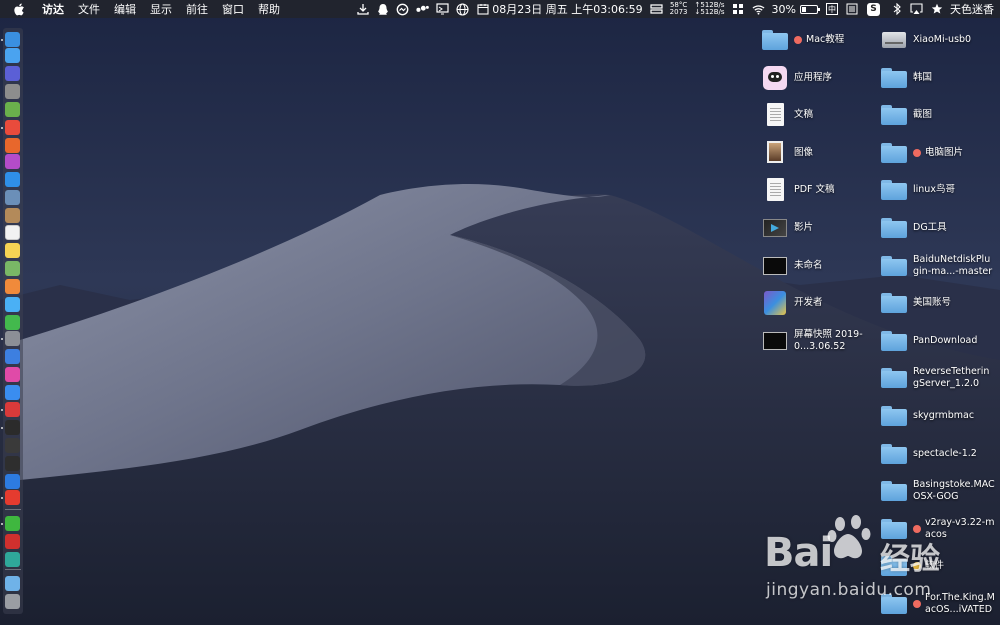 The width and height of the screenshot is (1000, 625). I want to click on desktop-right-item: spectacle-1.2, so click(928, 454).